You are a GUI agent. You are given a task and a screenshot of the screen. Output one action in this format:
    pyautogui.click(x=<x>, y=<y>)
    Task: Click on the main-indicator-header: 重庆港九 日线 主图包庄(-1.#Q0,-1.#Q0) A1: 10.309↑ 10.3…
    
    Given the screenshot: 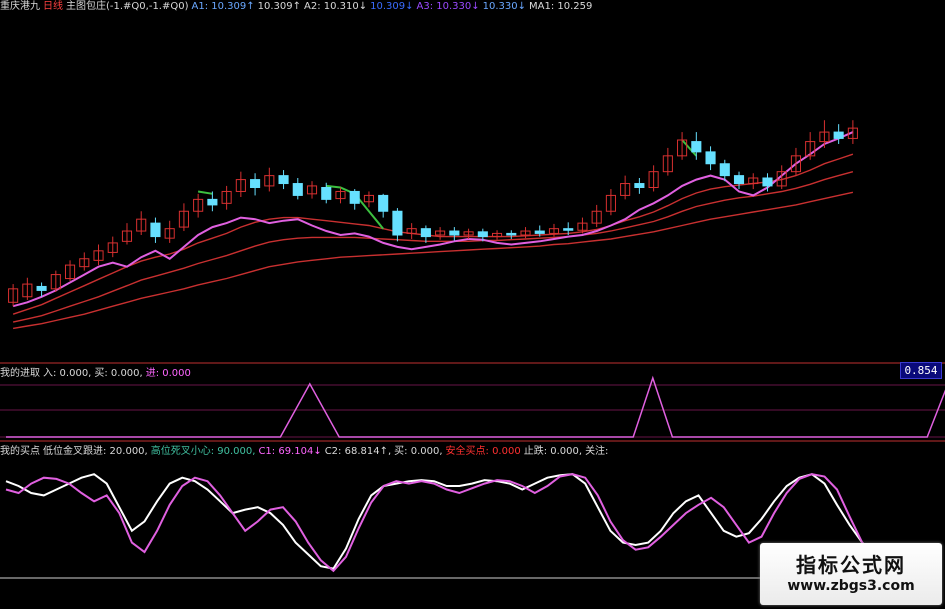 What is the action you would take?
    pyautogui.click(x=297, y=7)
    